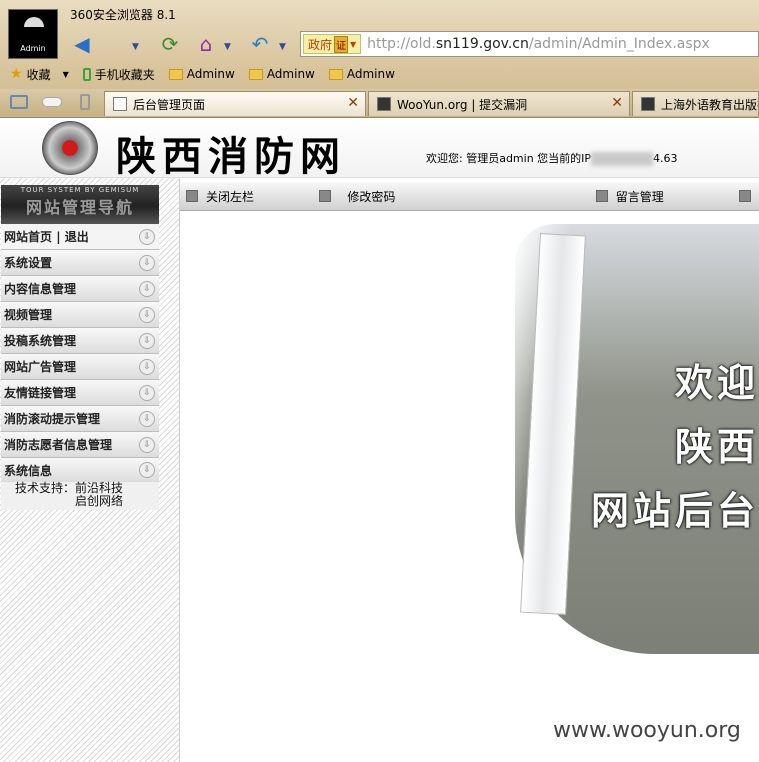 The height and width of the screenshot is (762, 759). Describe the element at coordinates (16, 74) in the screenshot. I see `star-icon: ★` at that location.